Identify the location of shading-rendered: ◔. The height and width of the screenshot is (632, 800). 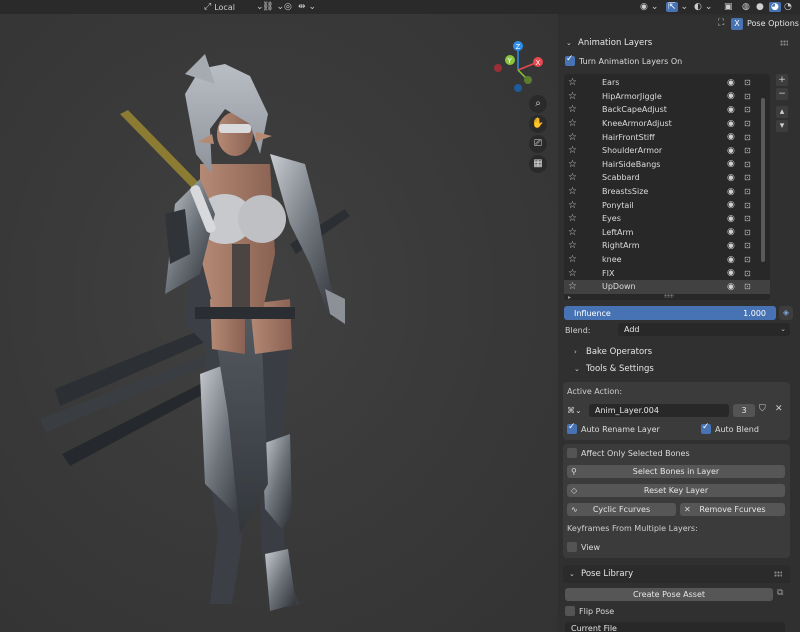
(788, 7).